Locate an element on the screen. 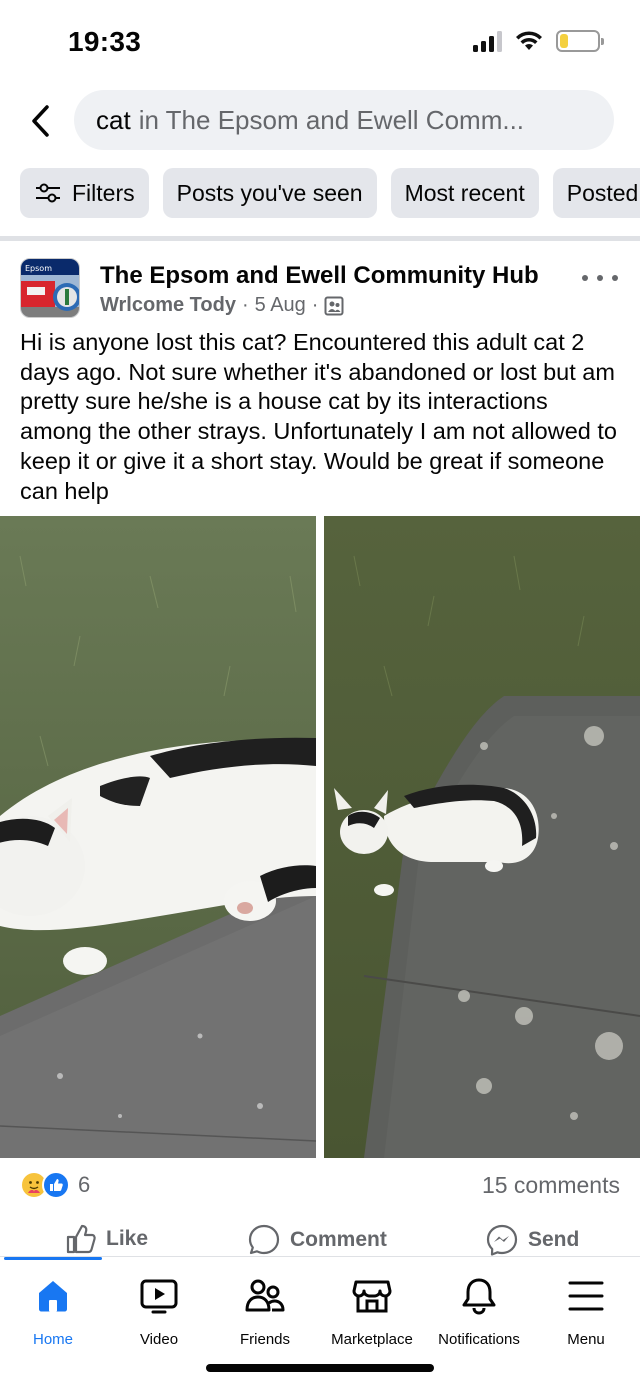 The width and height of the screenshot is (640, 1386). nav-friends: Friends is located at coordinates (265, 1316).